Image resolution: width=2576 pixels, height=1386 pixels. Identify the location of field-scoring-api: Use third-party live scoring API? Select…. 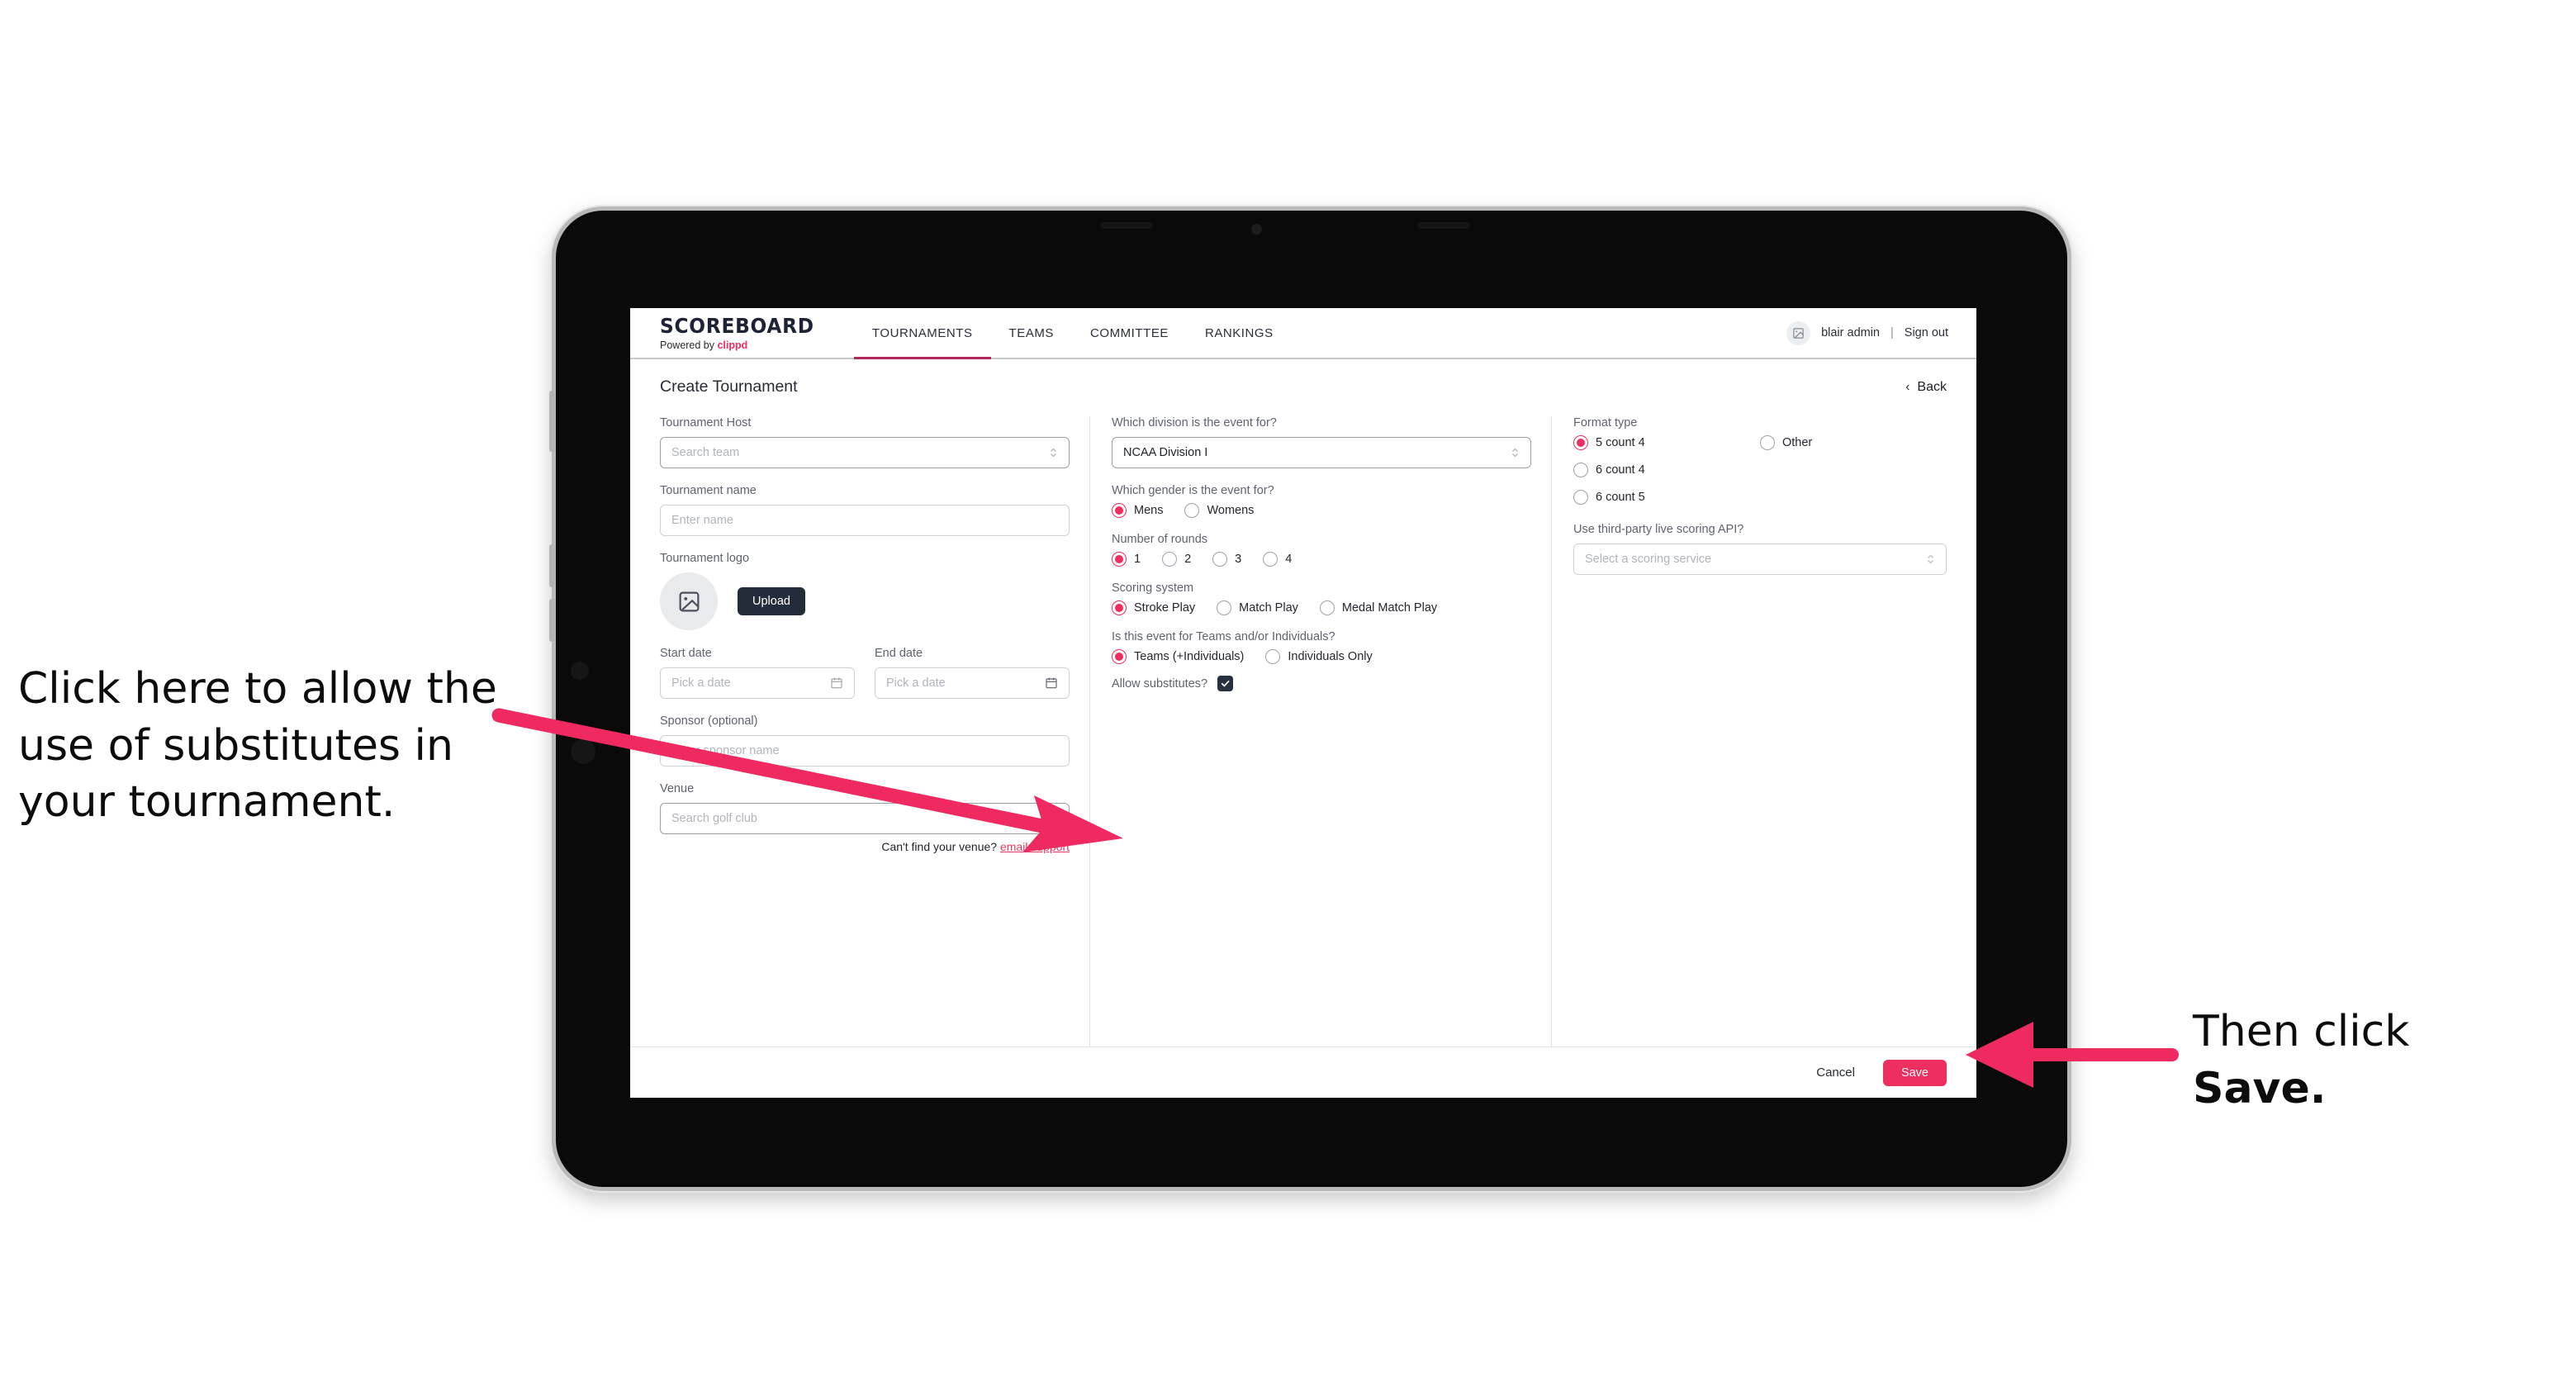
(1760, 549).